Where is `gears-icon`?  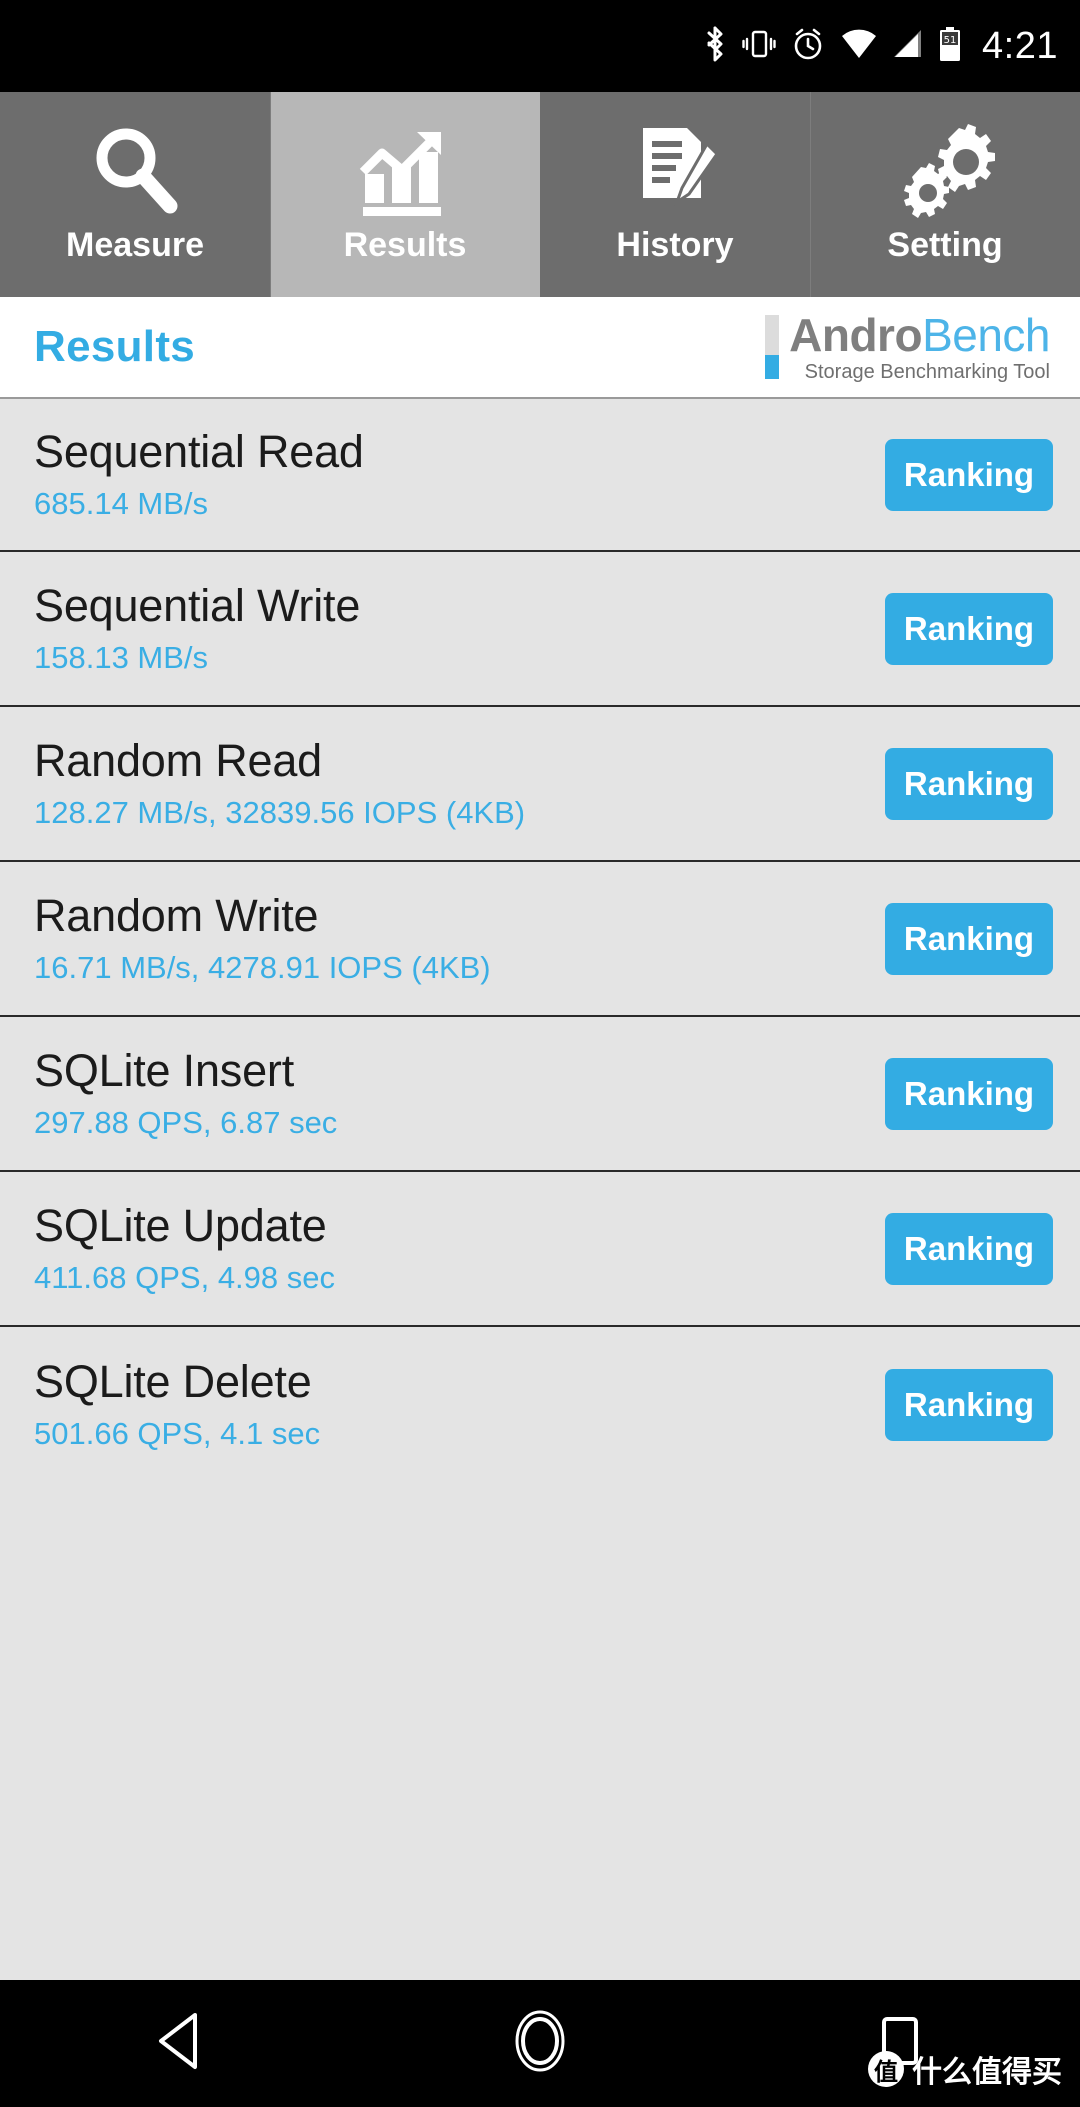
gears-icon is located at coordinates (945, 170).